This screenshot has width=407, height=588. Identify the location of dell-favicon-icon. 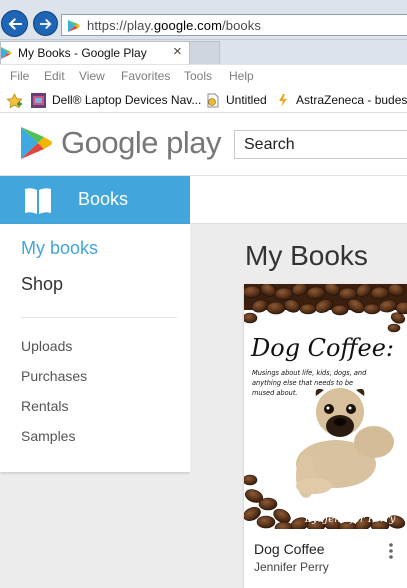
(38, 100).